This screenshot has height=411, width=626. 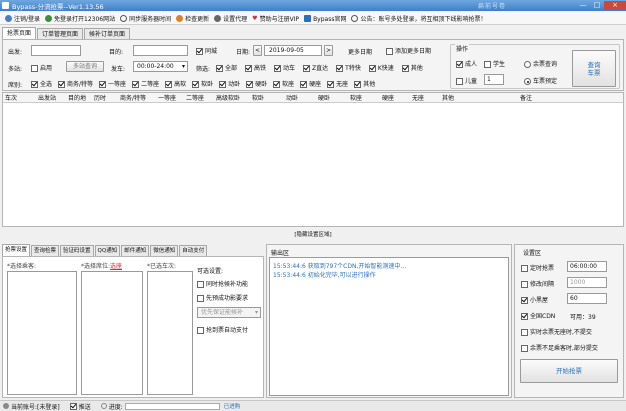 What do you see at coordinates (164, 250) in the screenshot?
I see `tab-wechat-notify: 微信通知` at bounding box center [164, 250].